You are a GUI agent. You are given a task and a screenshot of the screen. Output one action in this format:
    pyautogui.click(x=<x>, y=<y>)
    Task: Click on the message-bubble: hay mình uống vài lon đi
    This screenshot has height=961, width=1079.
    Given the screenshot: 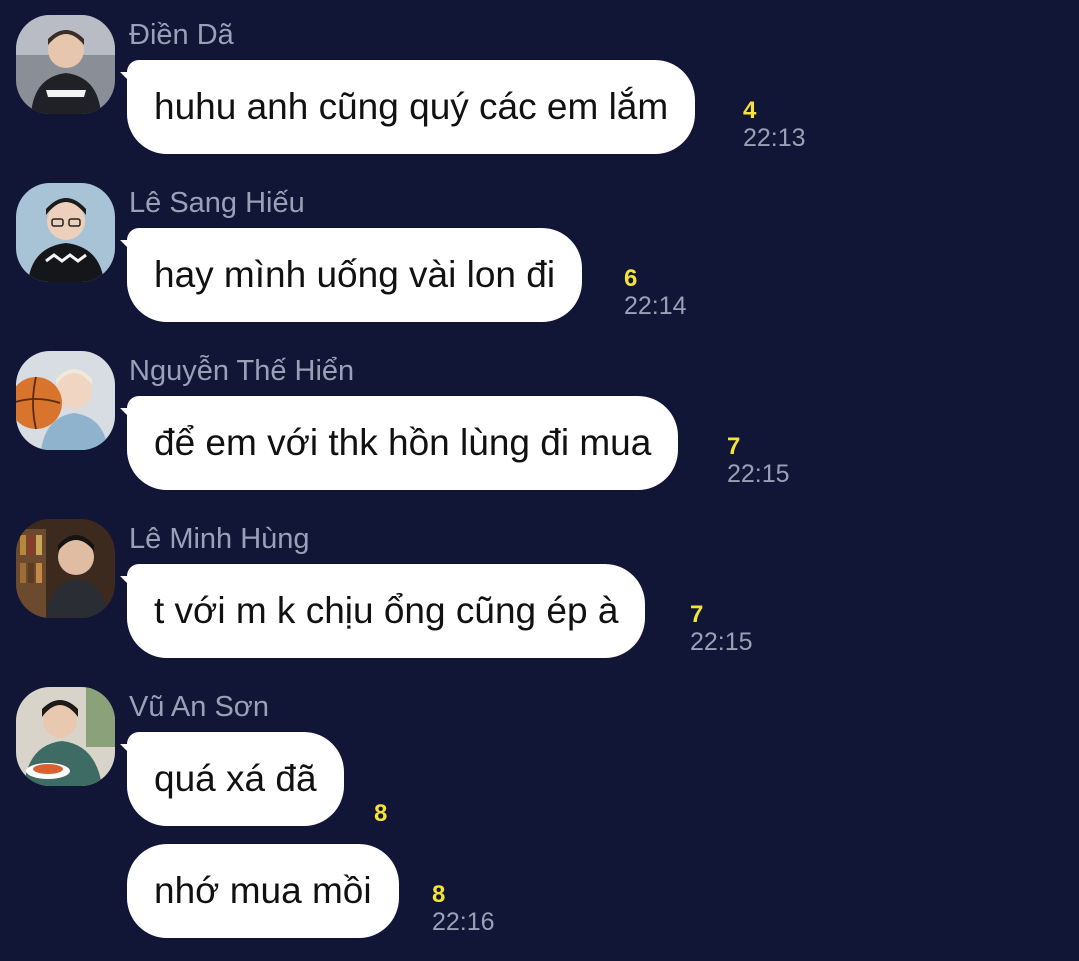 What is the action you would take?
    pyautogui.click(x=355, y=275)
    